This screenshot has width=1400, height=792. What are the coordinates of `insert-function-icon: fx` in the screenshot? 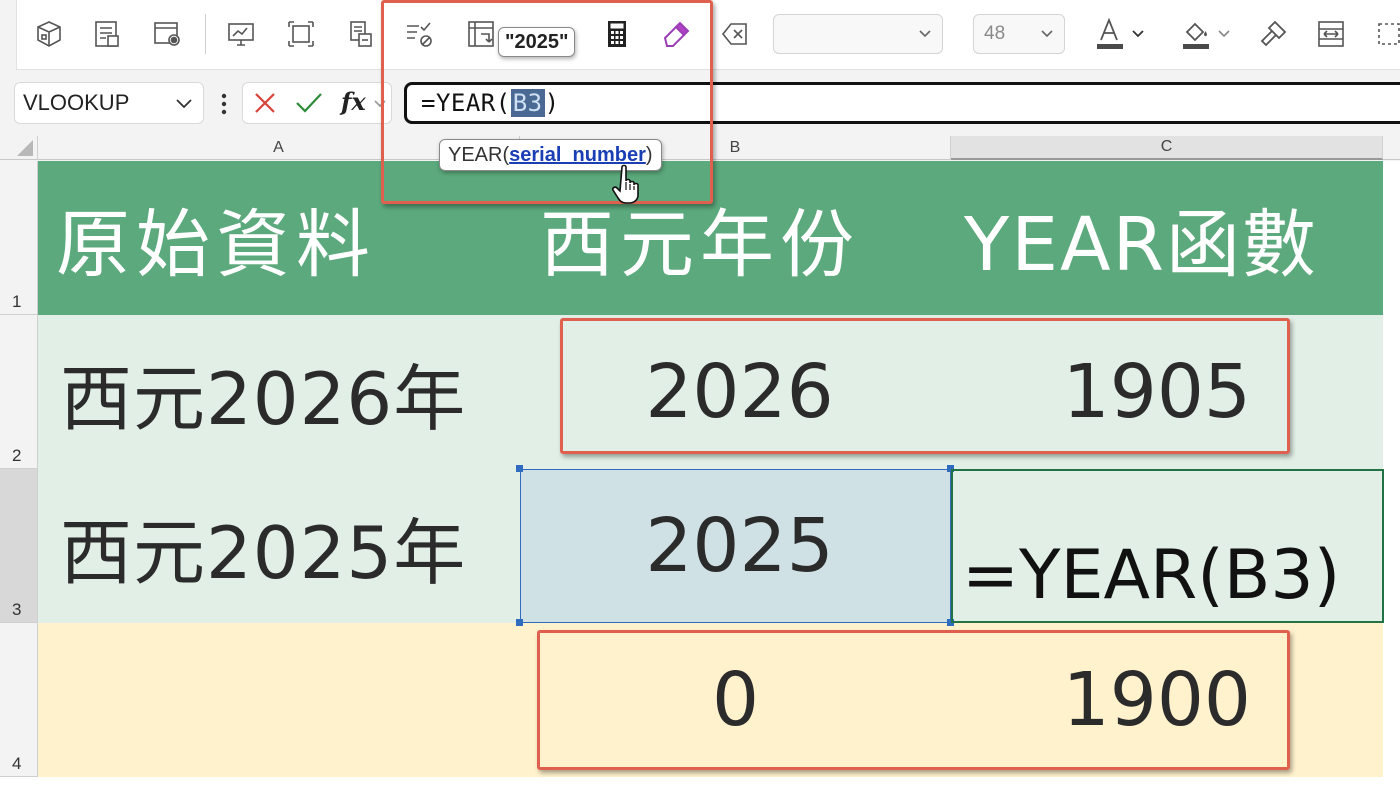 It's located at (353, 101).